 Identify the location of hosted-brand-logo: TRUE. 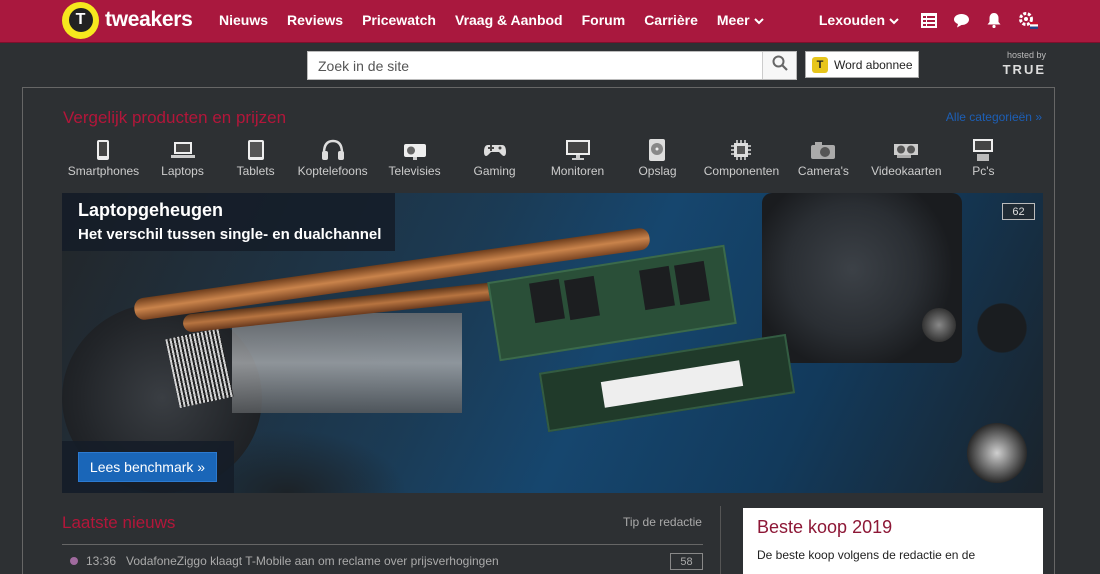
(1024, 69).